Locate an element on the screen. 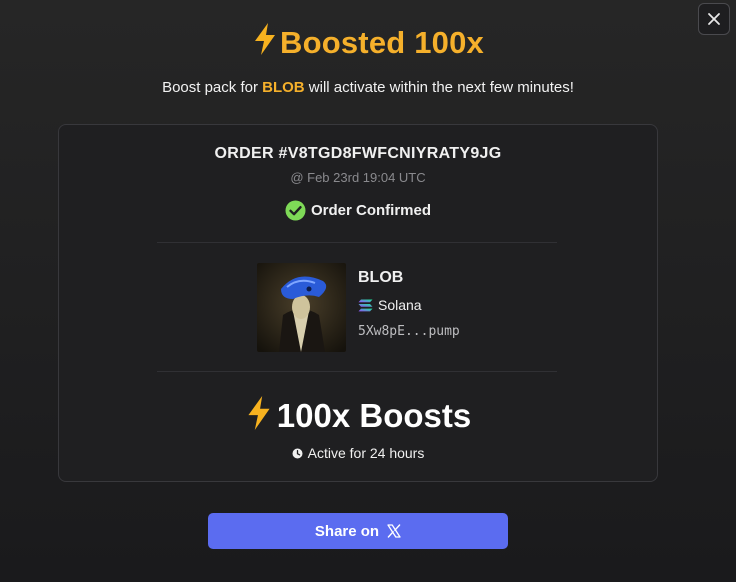 This screenshot has height=582, width=736. x-logo-icon is located at coordinates (394, 531).